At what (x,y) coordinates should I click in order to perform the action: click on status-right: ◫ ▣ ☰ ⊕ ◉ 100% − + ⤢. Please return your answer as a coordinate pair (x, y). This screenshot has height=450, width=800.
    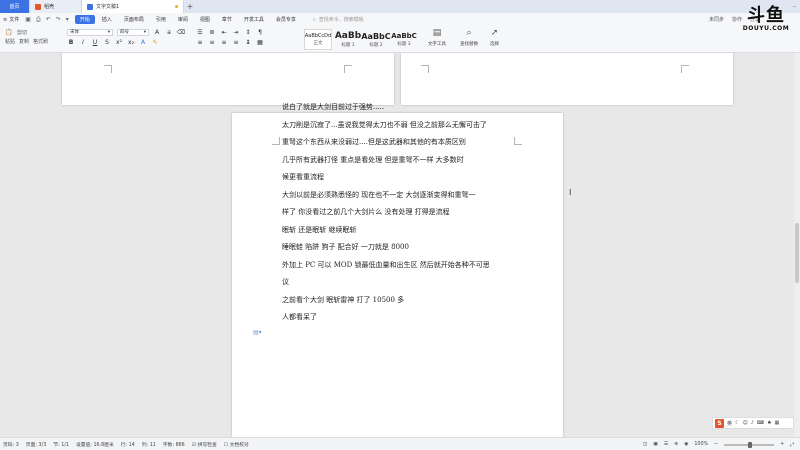
    Looking at the image, I should click on (718, 444).